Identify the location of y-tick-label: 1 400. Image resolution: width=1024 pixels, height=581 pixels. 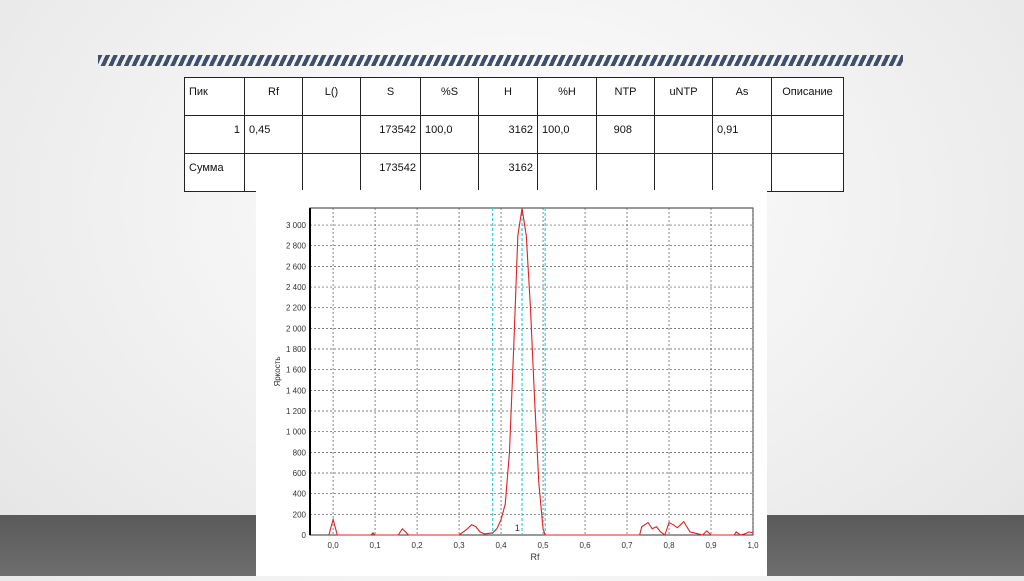
(296, 390).